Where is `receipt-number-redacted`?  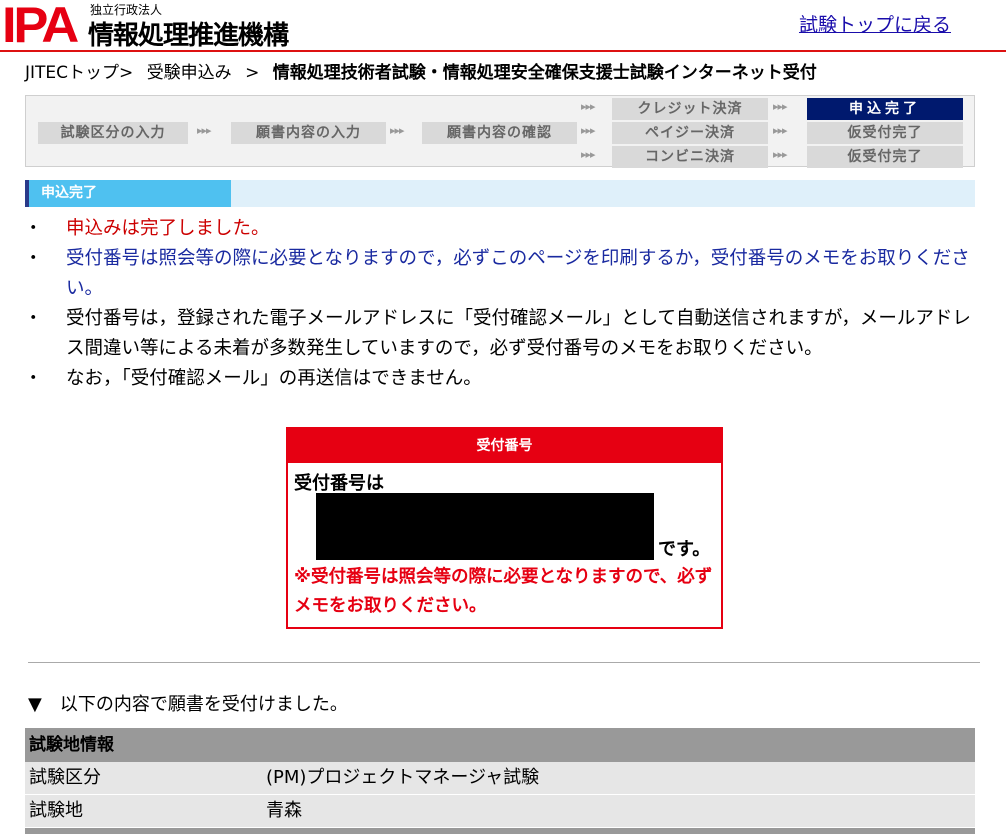 receipt-number-redacted is located at coordinates (485, 526).